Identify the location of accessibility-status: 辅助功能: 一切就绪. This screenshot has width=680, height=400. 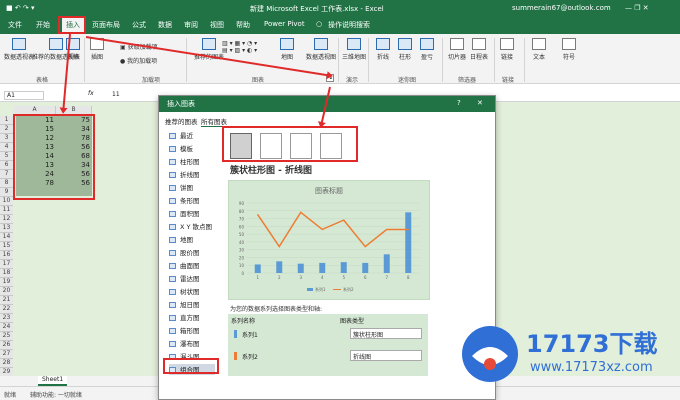
(56, 394).